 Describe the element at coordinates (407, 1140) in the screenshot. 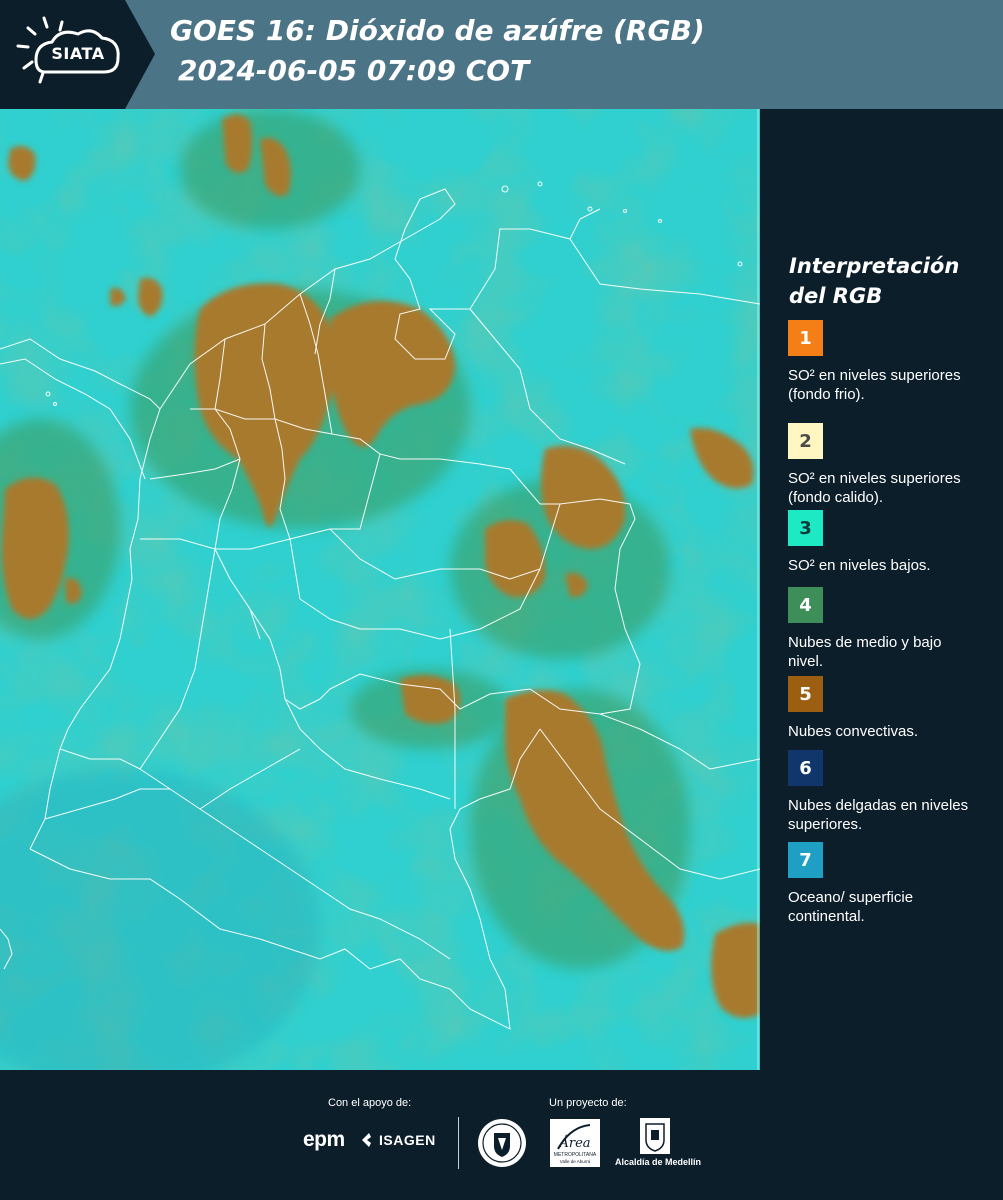

I see `isagen-label: ISAGEN` at that location.